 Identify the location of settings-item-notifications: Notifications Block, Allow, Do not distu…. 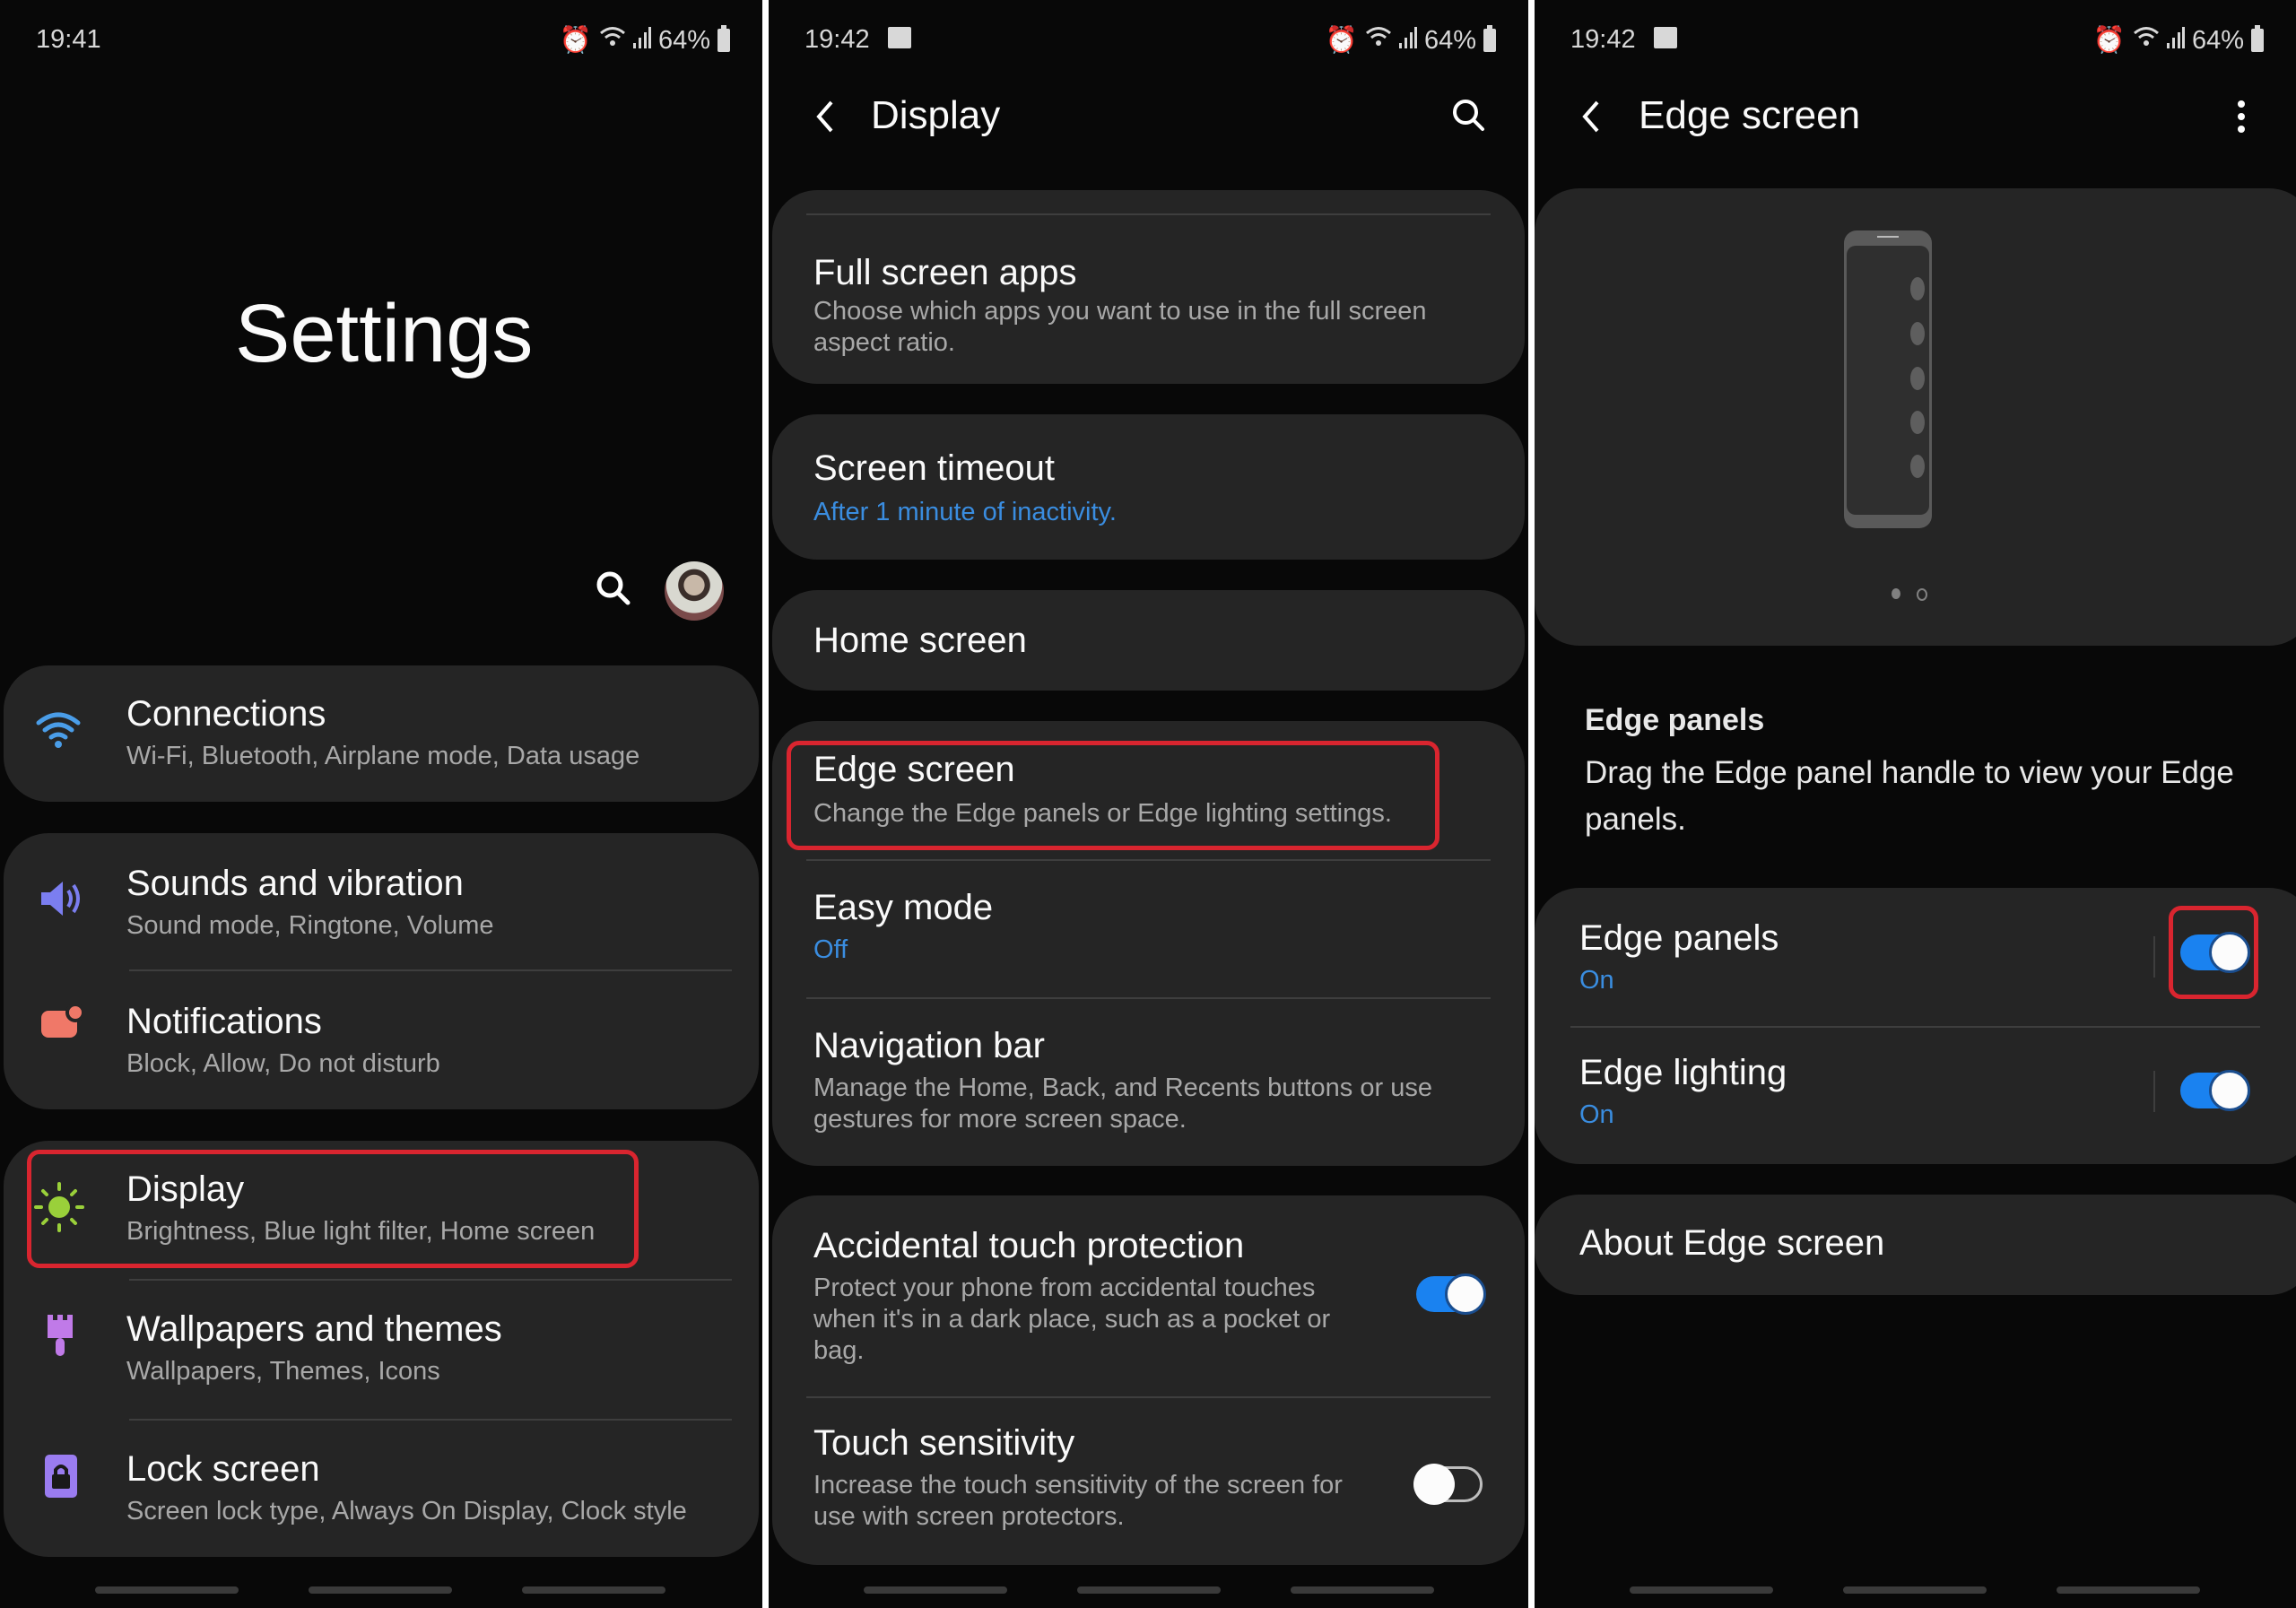
(381, 1039).